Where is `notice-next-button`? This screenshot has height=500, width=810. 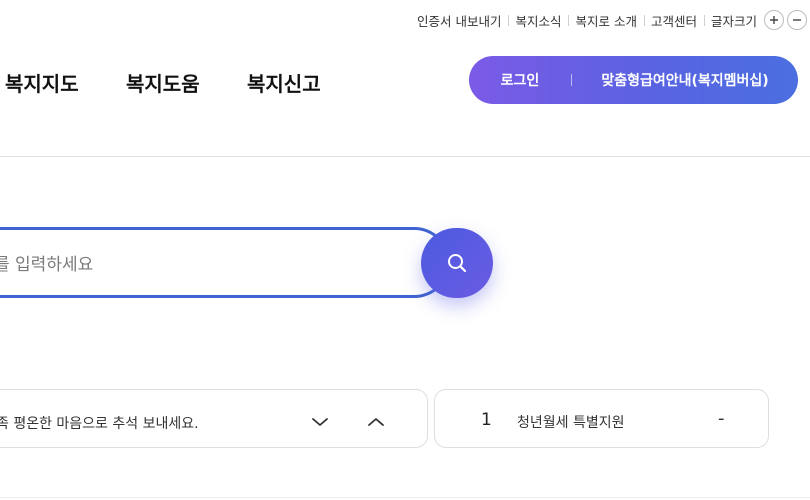
notice-next-button is located at coordinates (320, 422).